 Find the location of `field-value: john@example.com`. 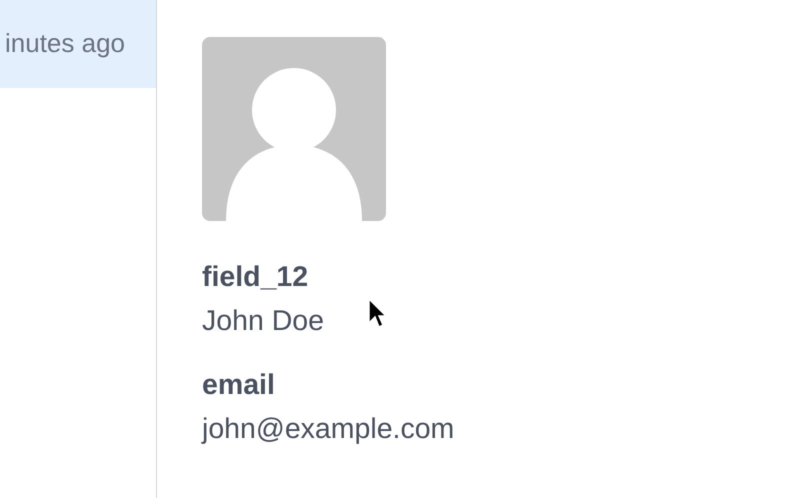

field-value: john@example.com is located at coordinates (328, 429).